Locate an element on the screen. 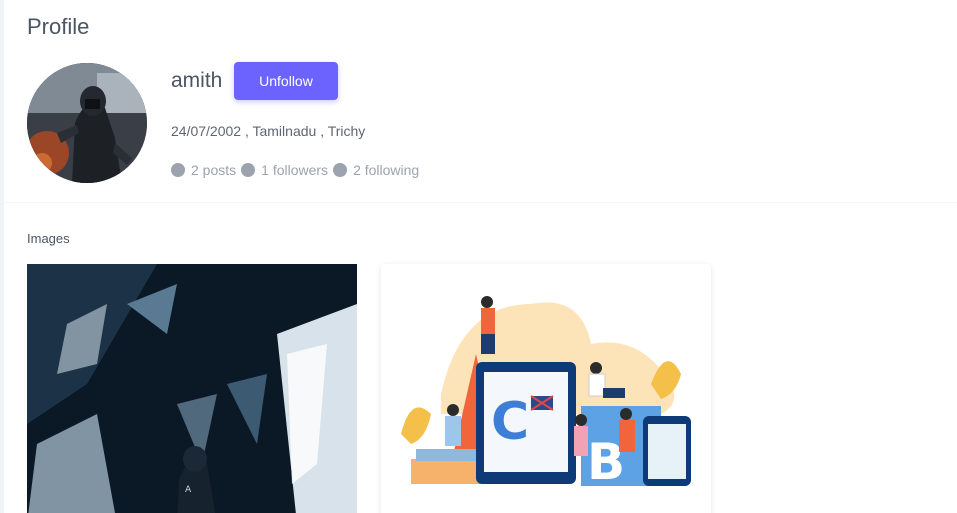 The width and height of the screenshot is (957, 513). stat-followers: 1 followers is located at coordinates (284, 170).